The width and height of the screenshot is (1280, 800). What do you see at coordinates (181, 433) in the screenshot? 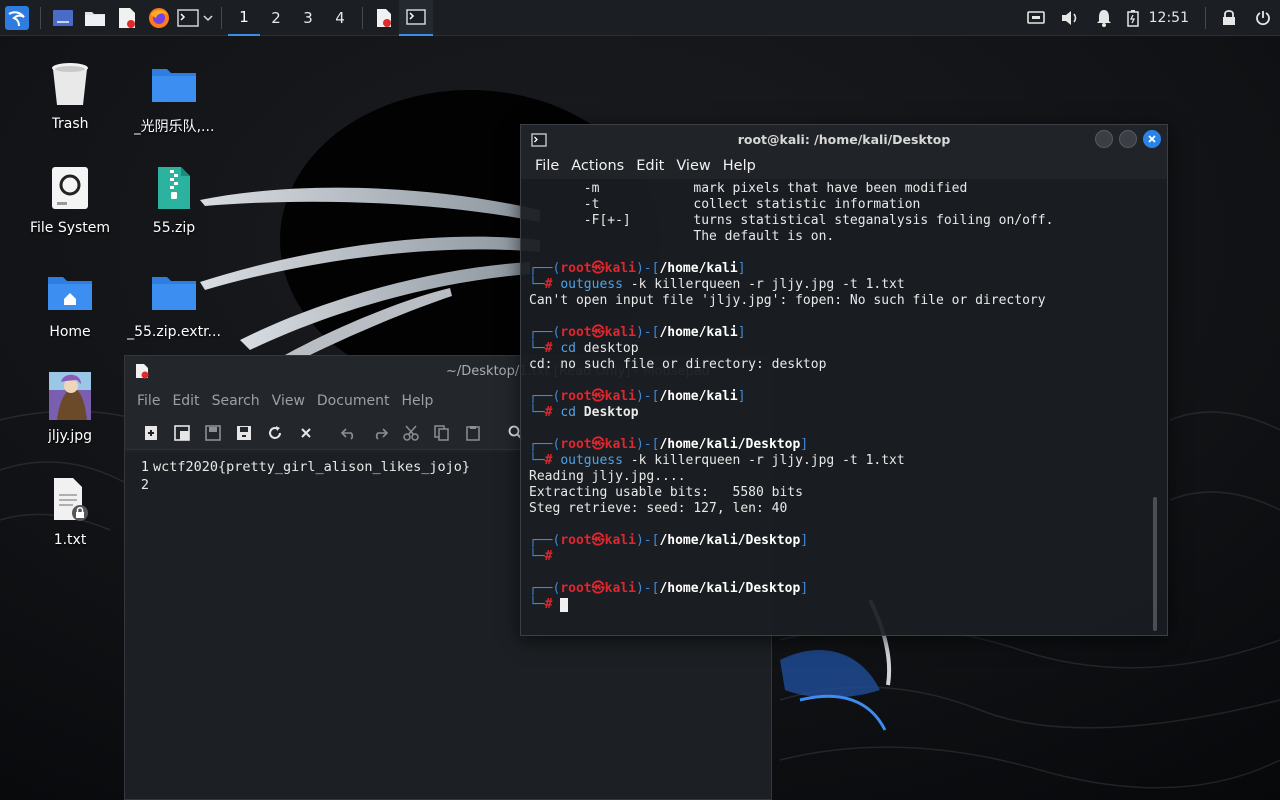
I see `new-window-icon` at bounding box center [181, 433].